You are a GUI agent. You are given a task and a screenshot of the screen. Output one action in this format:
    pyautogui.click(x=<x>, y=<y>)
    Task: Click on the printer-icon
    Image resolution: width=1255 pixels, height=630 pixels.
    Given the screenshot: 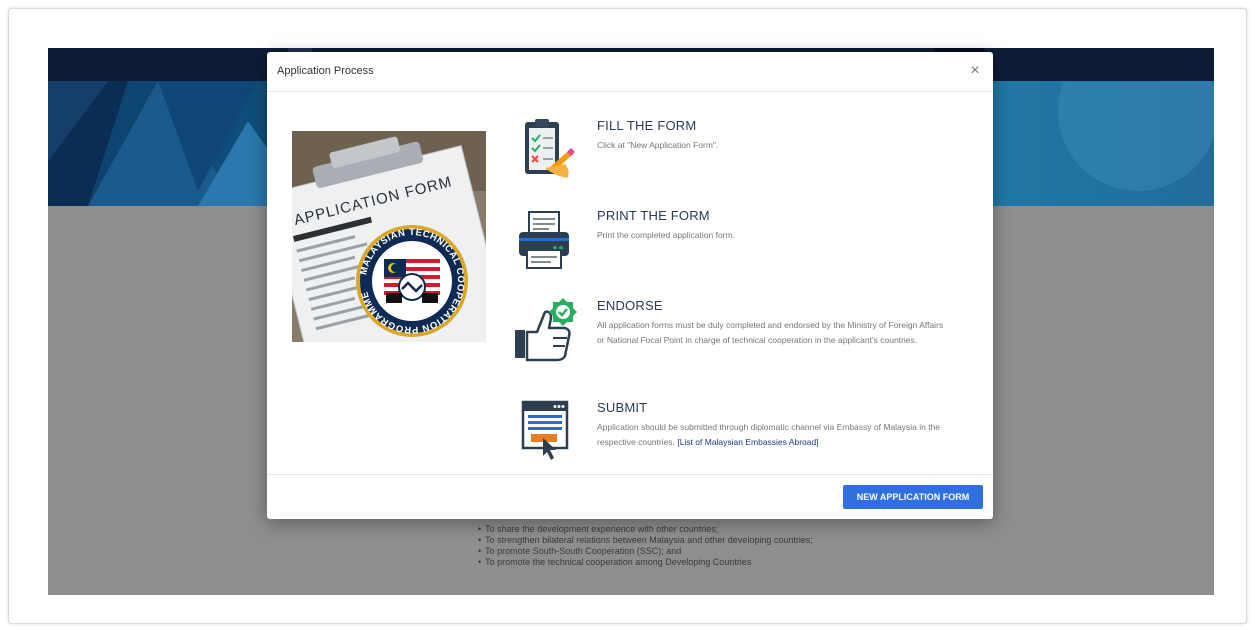 What is the action you would take?
    pyautogui.click(x=545, y=240)
    